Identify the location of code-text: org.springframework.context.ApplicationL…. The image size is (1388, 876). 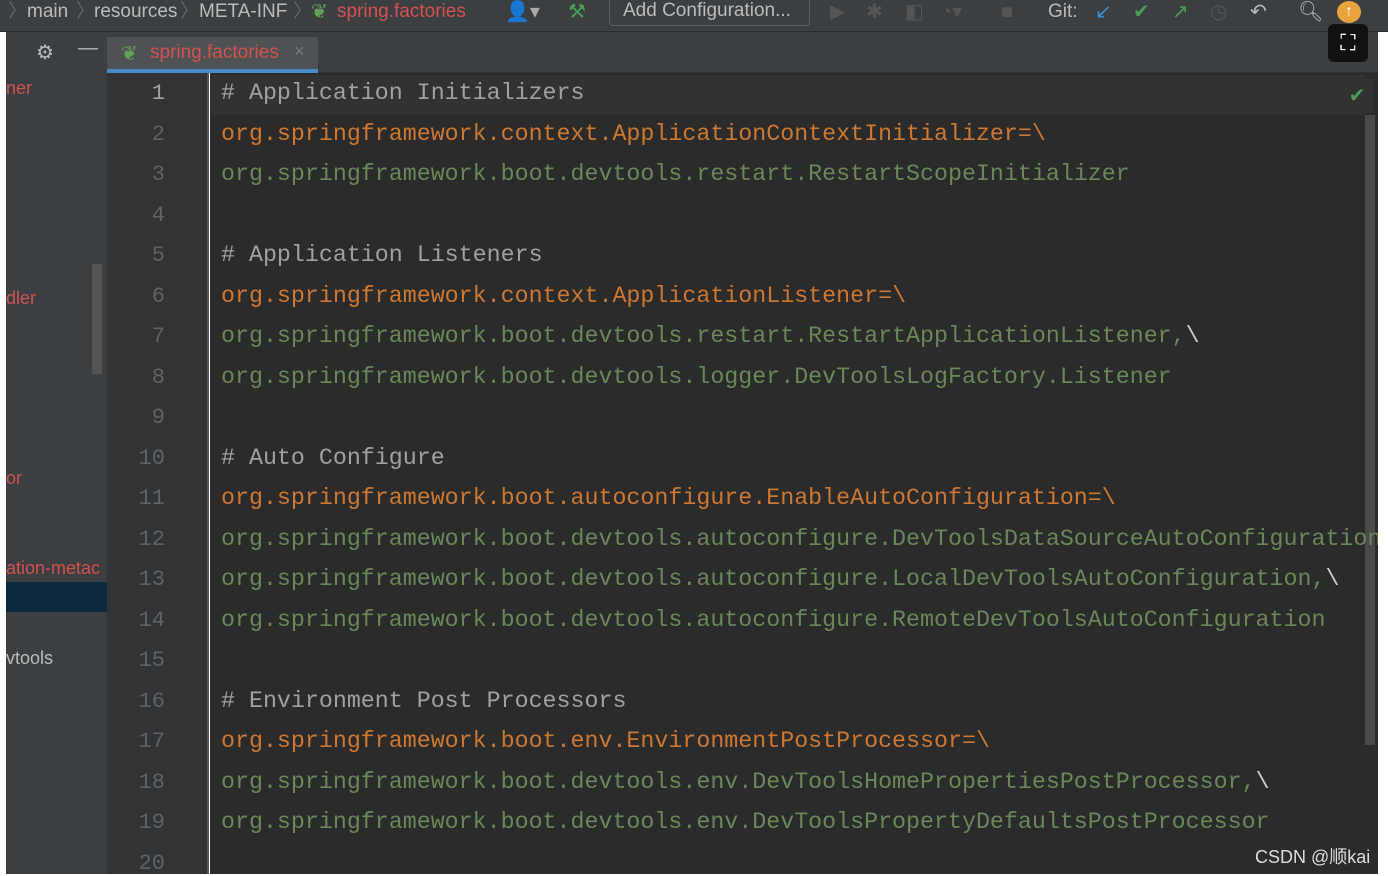
(550, 295).